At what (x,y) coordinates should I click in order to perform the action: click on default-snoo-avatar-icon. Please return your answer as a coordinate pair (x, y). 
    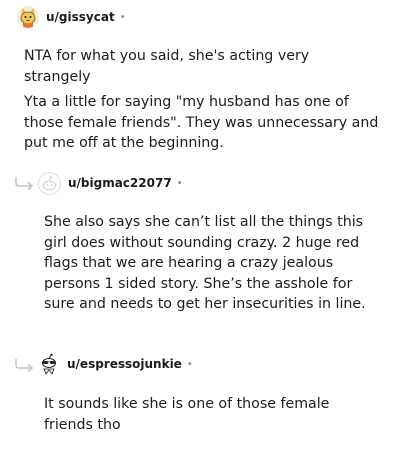
    Looking at the image, I should click on (49, 183).